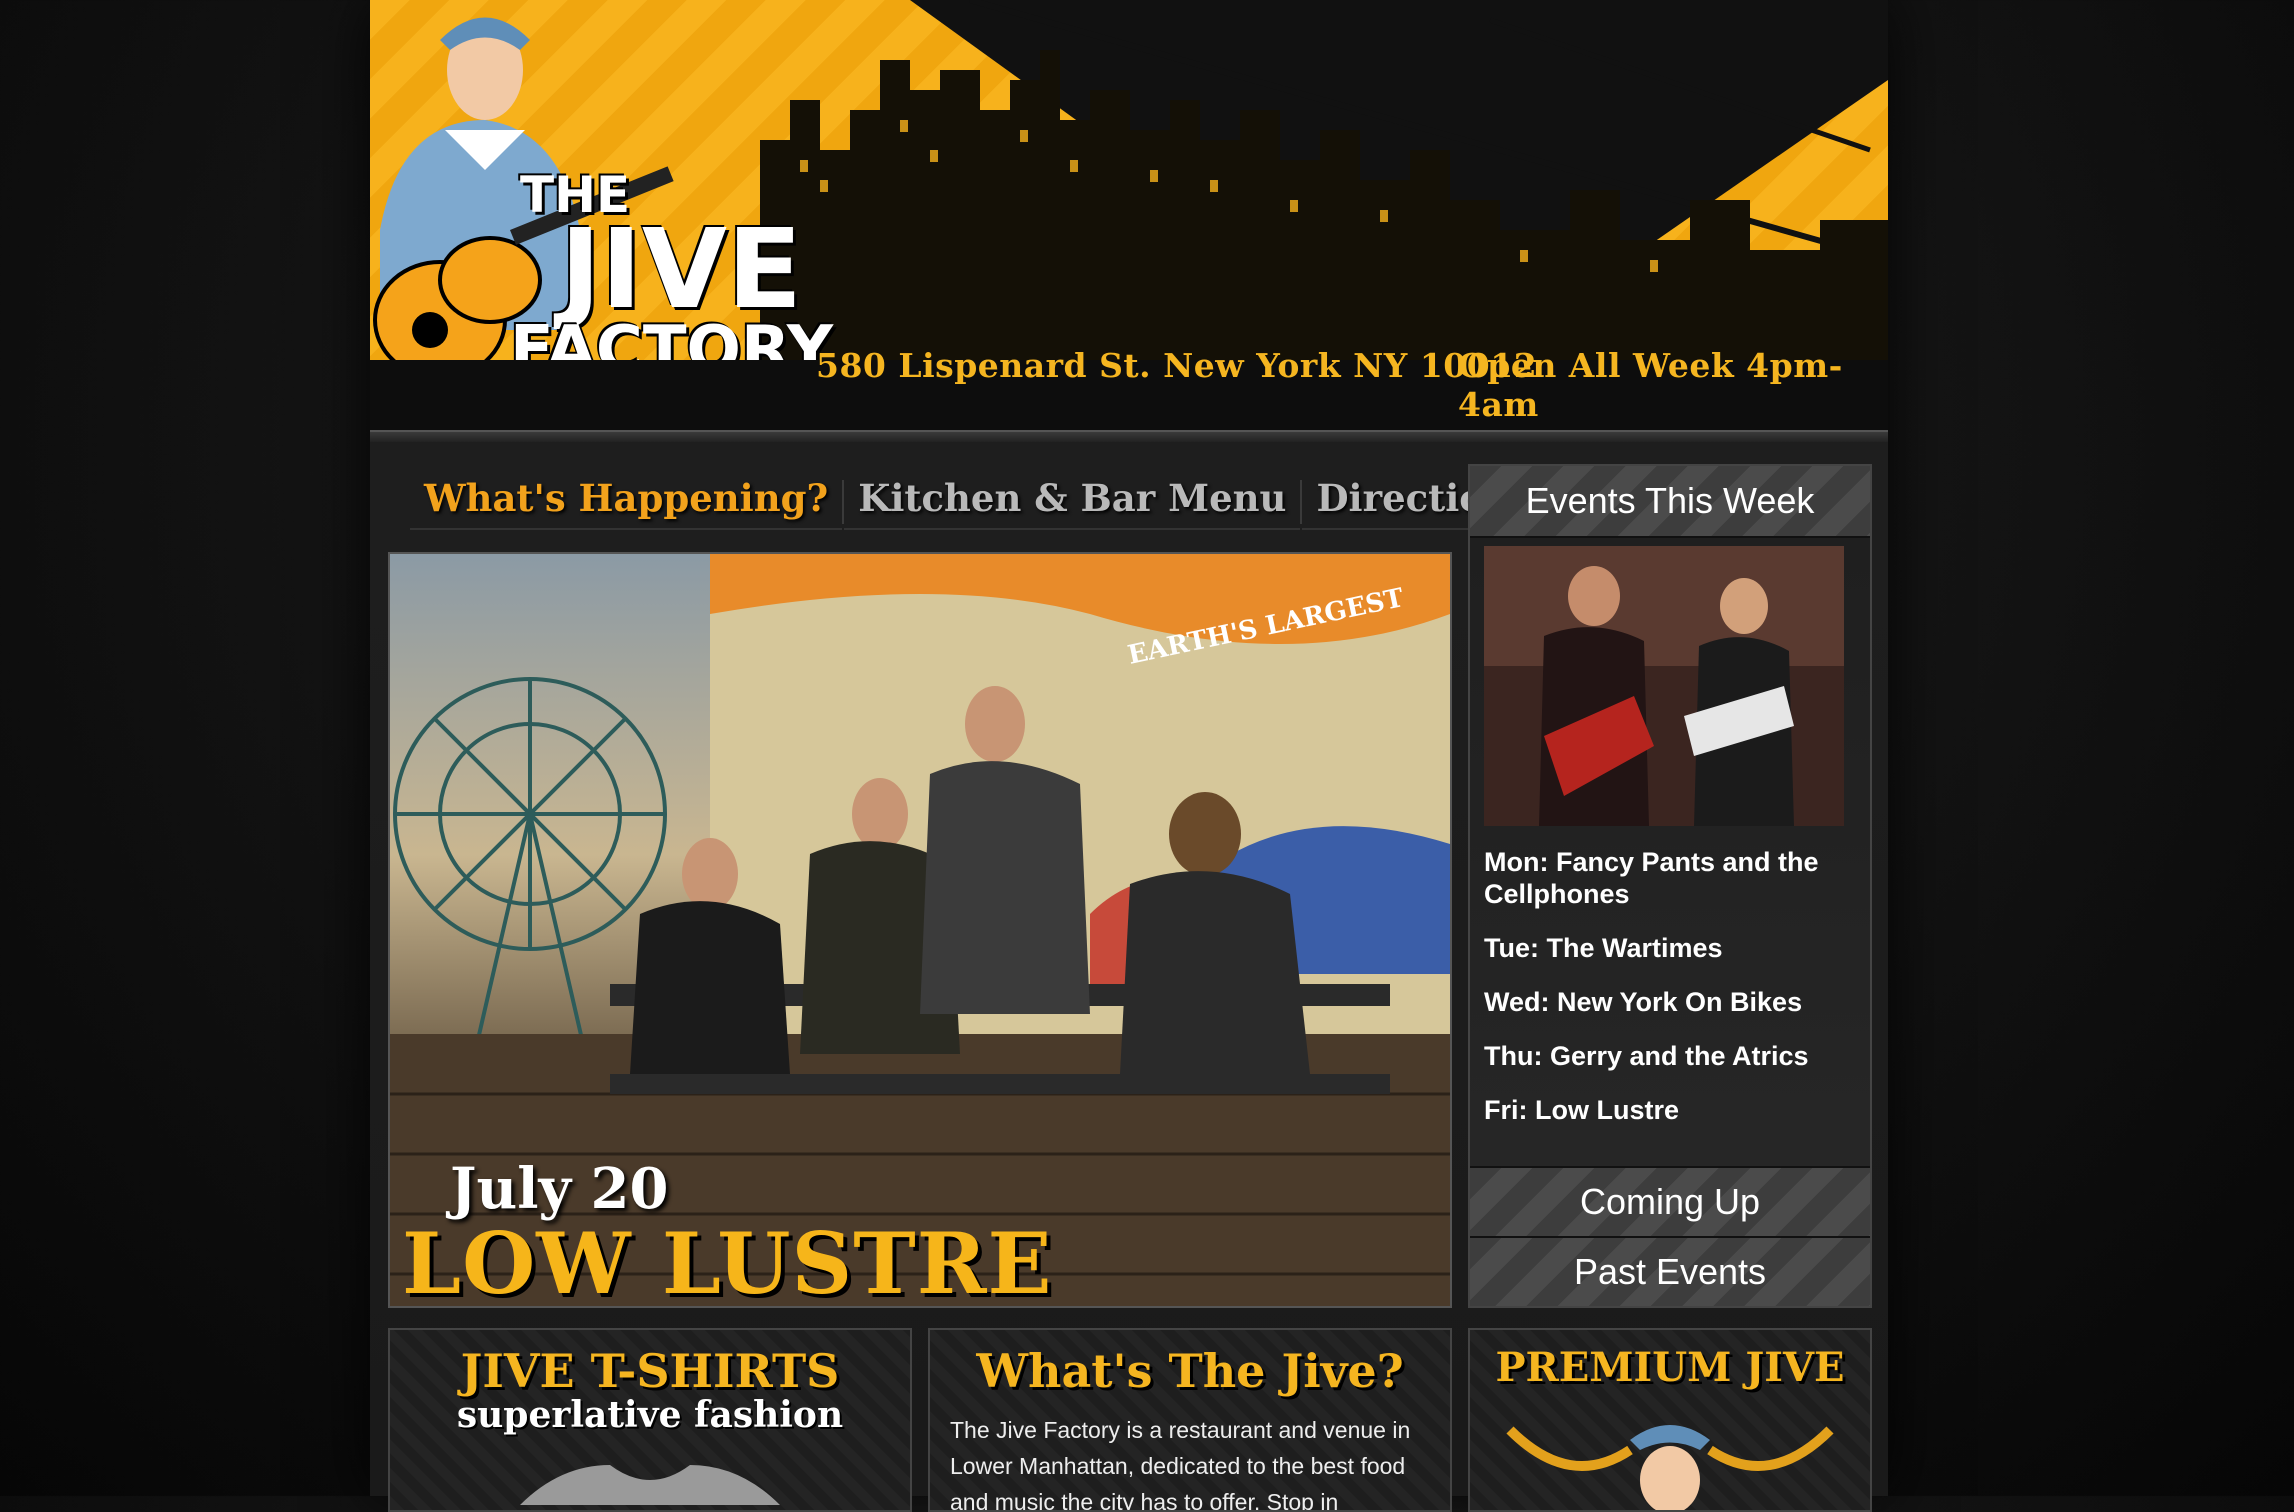  Describe the element at coordinates (1669, 1002) in the screenshot. I see `event-item-wed: Wed: New York On Bikes` at that location.